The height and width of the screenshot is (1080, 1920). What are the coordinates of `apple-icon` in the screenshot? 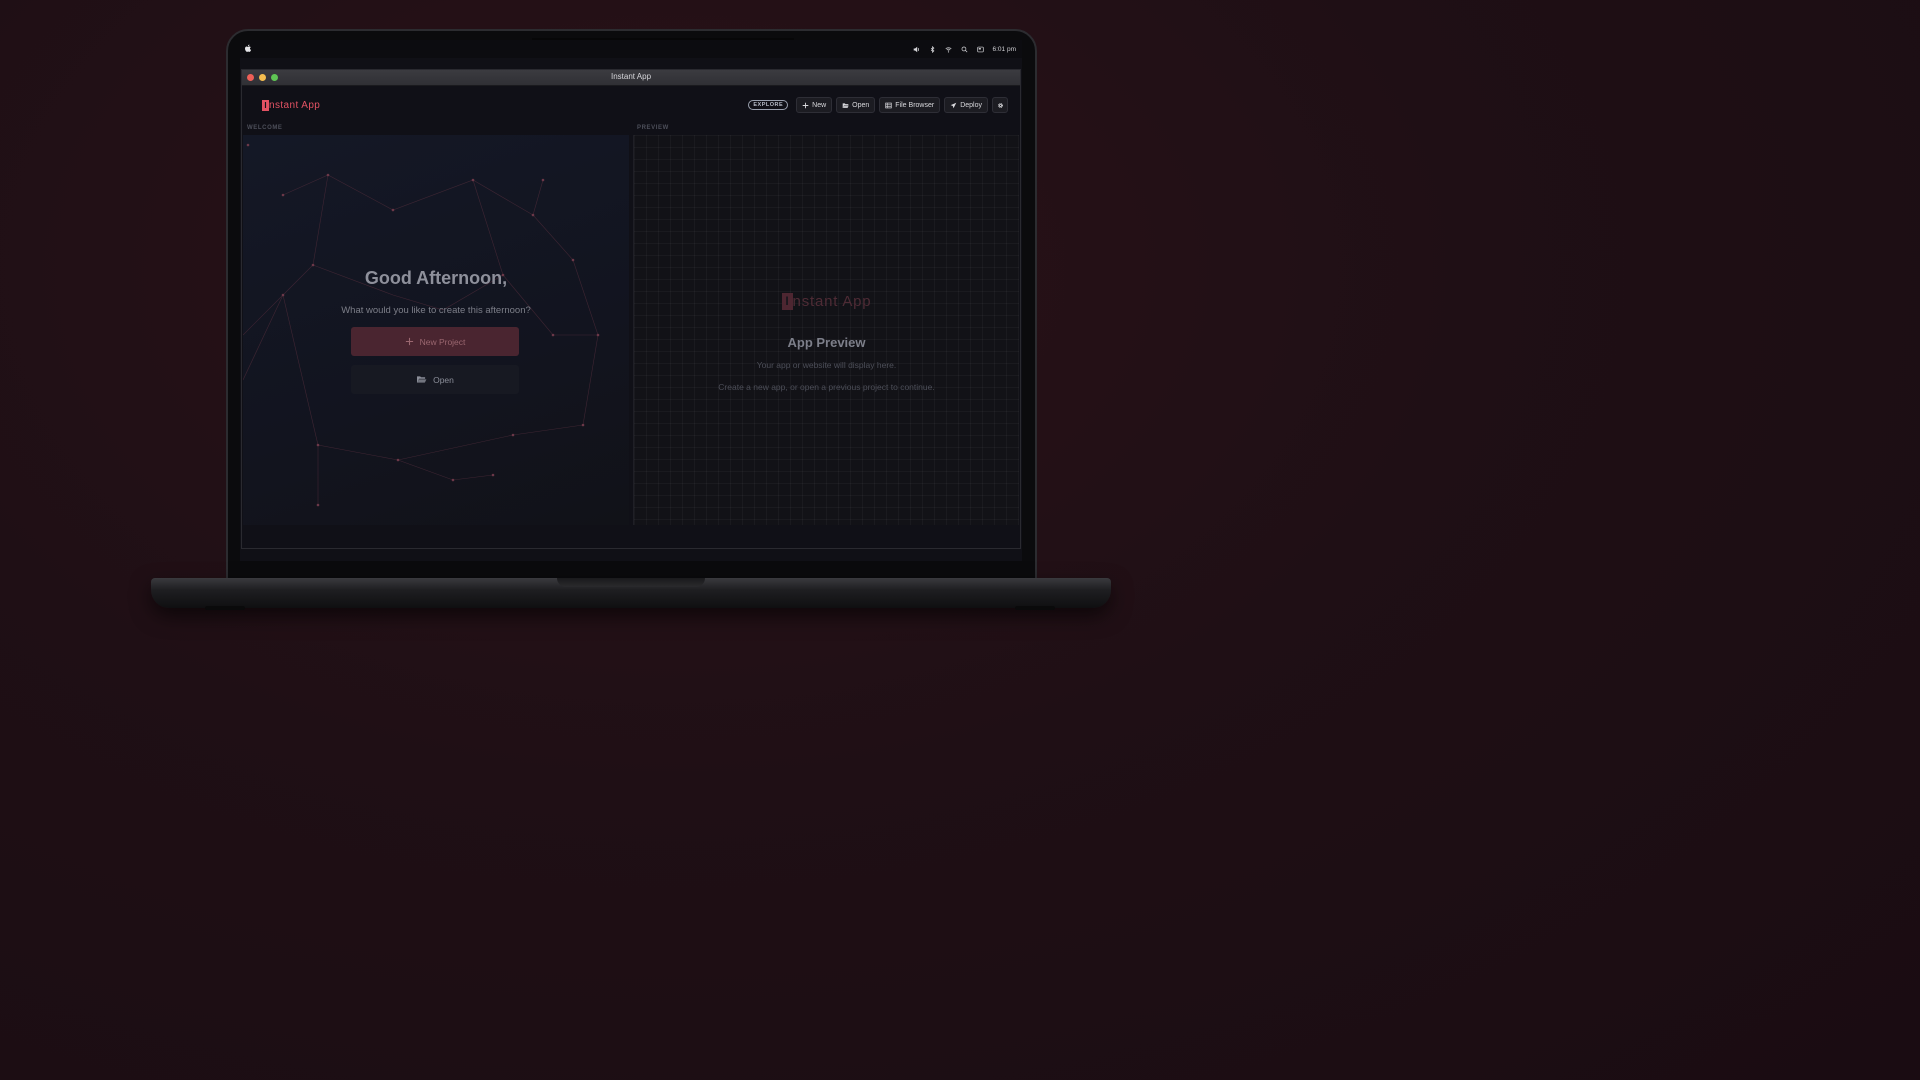 It's located at (248, 48).